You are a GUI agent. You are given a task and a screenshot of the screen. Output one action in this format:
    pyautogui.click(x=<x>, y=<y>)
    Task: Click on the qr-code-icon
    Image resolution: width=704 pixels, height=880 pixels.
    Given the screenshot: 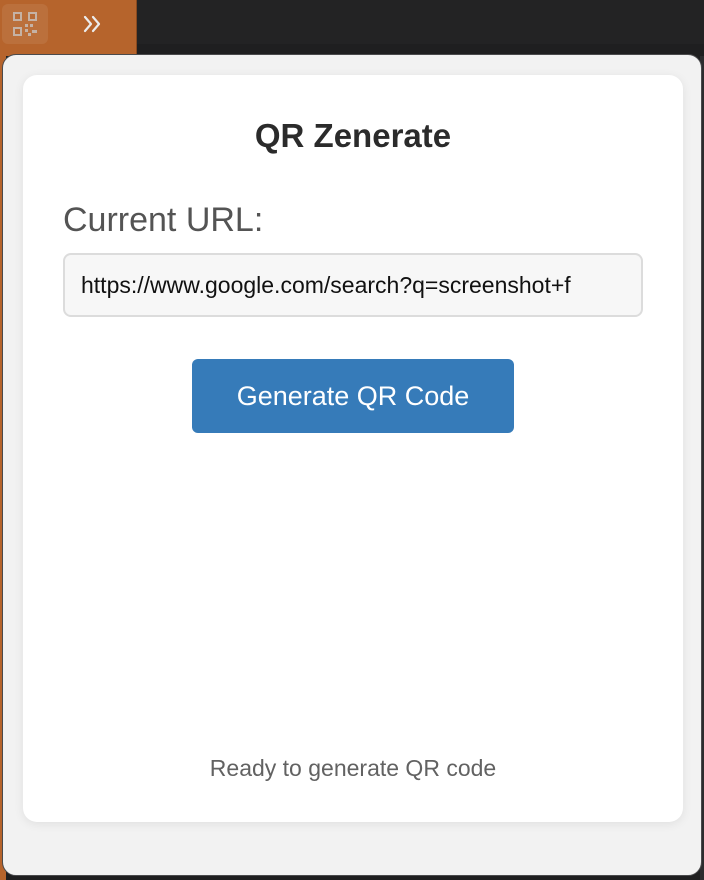 What is the action you would take?
    pyautogui.click(x=25, y=24)
    